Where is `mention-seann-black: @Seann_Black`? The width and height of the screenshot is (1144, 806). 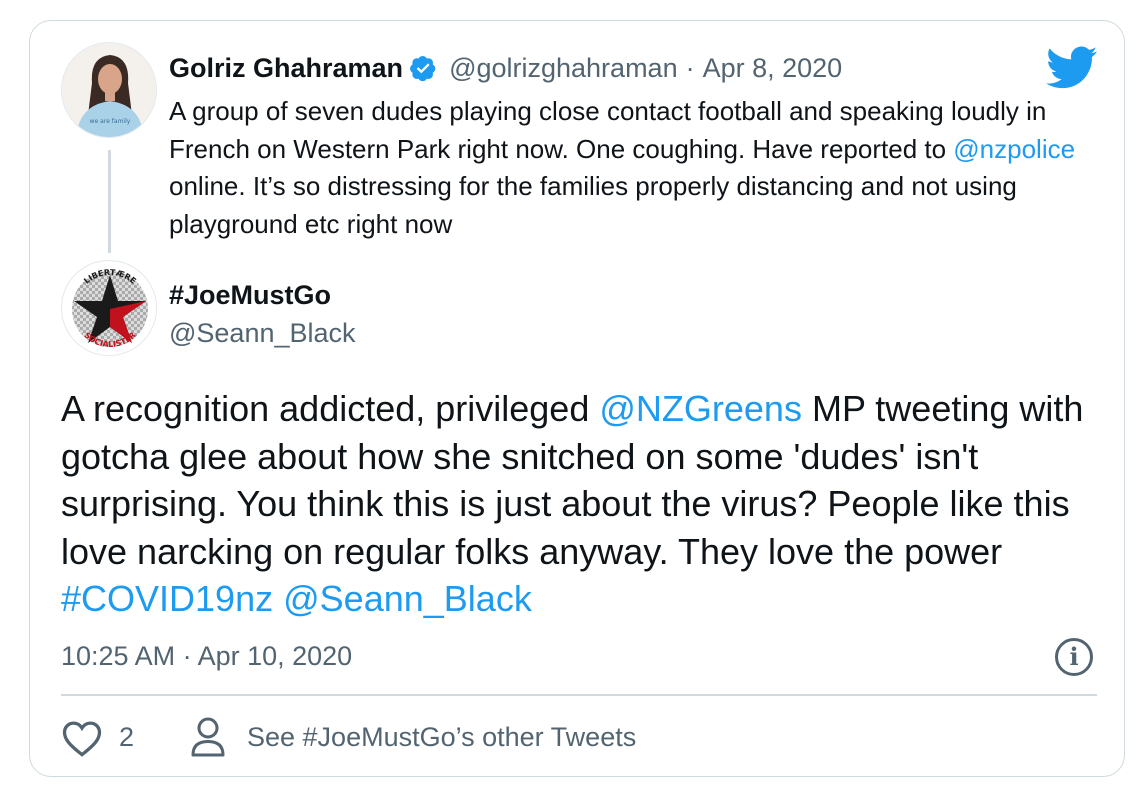 mention-seann-black: @Seann_Black is located at coordinates (407, 598).